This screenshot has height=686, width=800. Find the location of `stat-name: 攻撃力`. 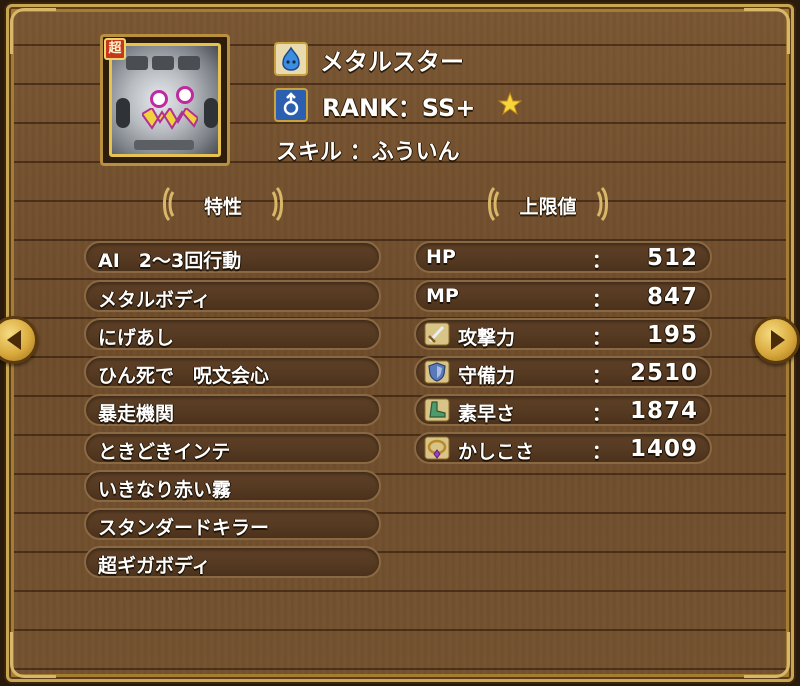

stat-name: 攻撃力 is located at coordinates (487, 338).